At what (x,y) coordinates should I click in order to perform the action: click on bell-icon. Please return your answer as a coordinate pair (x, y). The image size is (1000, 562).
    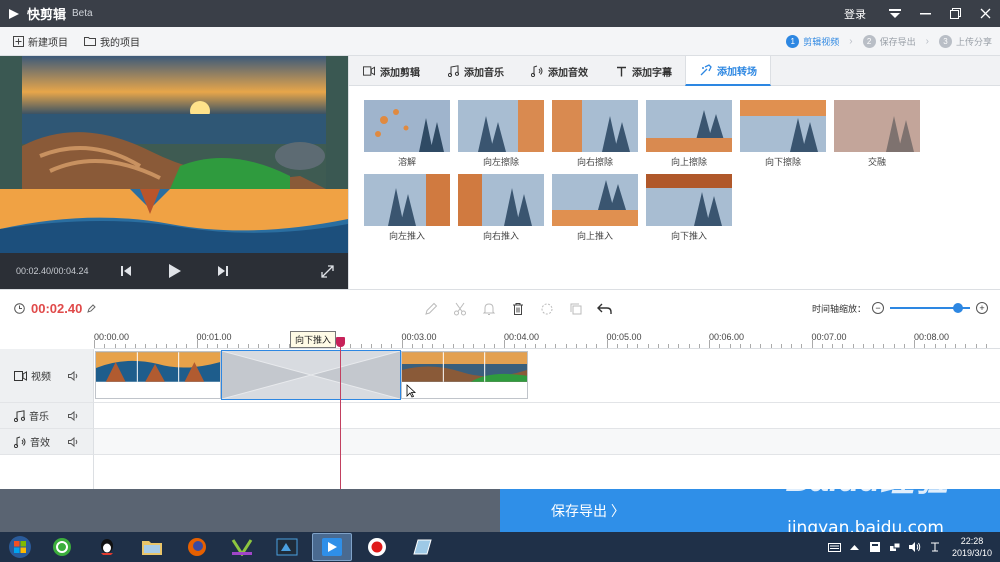
    Looking at the image, I should click on (489, 309).